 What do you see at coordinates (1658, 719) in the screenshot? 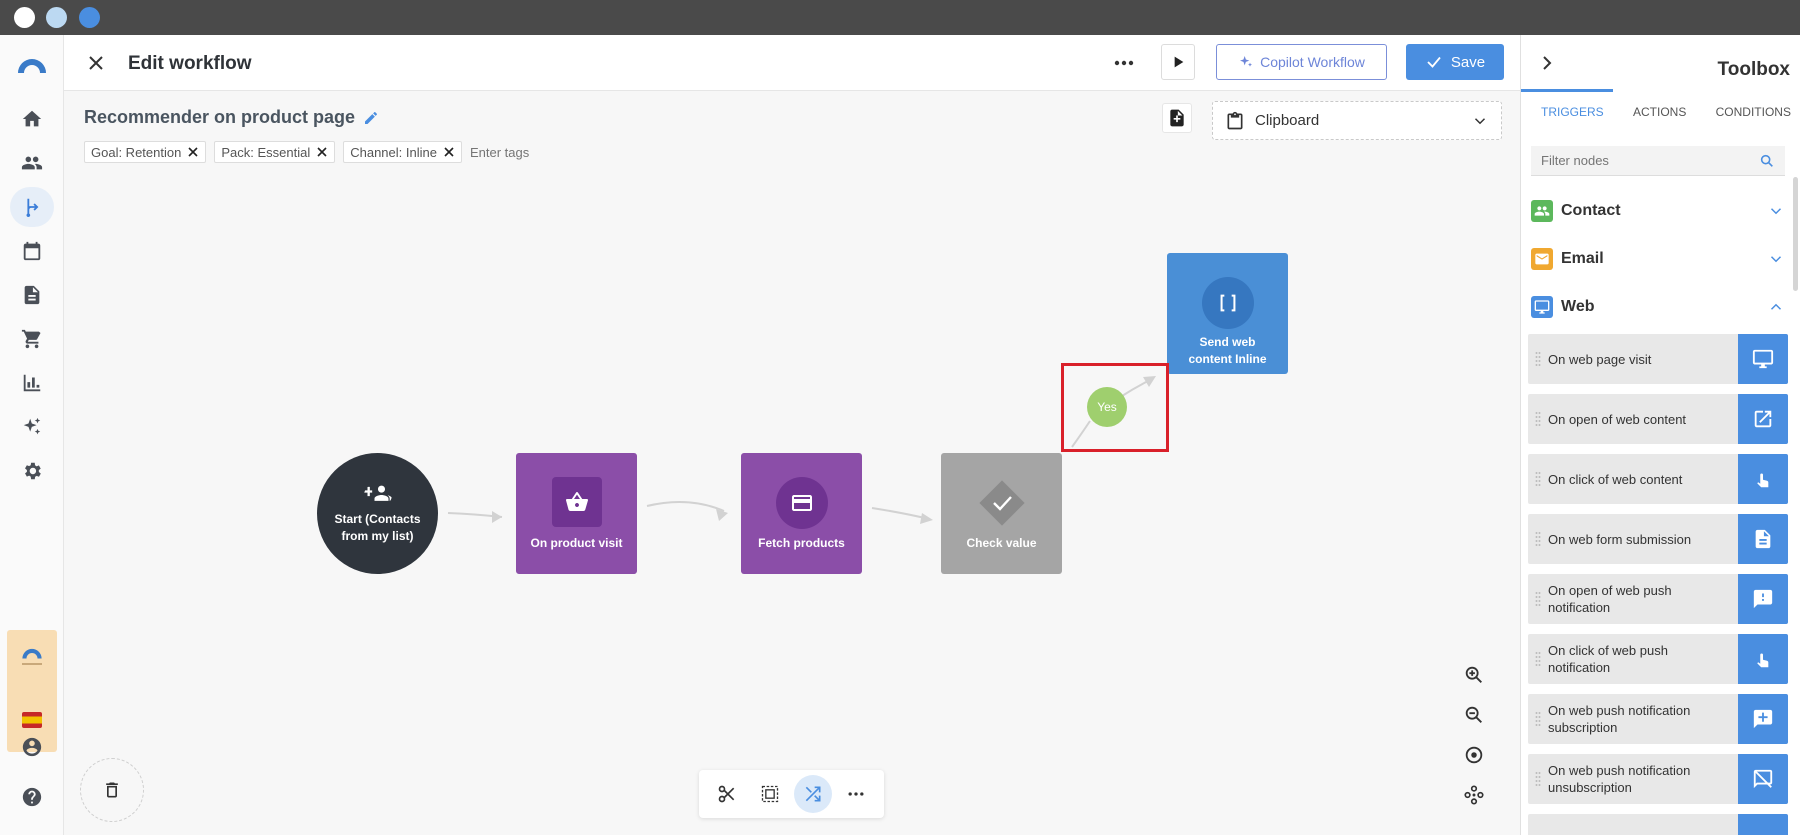
I see `toolbox-item: On web push notification subscription` at bounding box center [1658, 719].